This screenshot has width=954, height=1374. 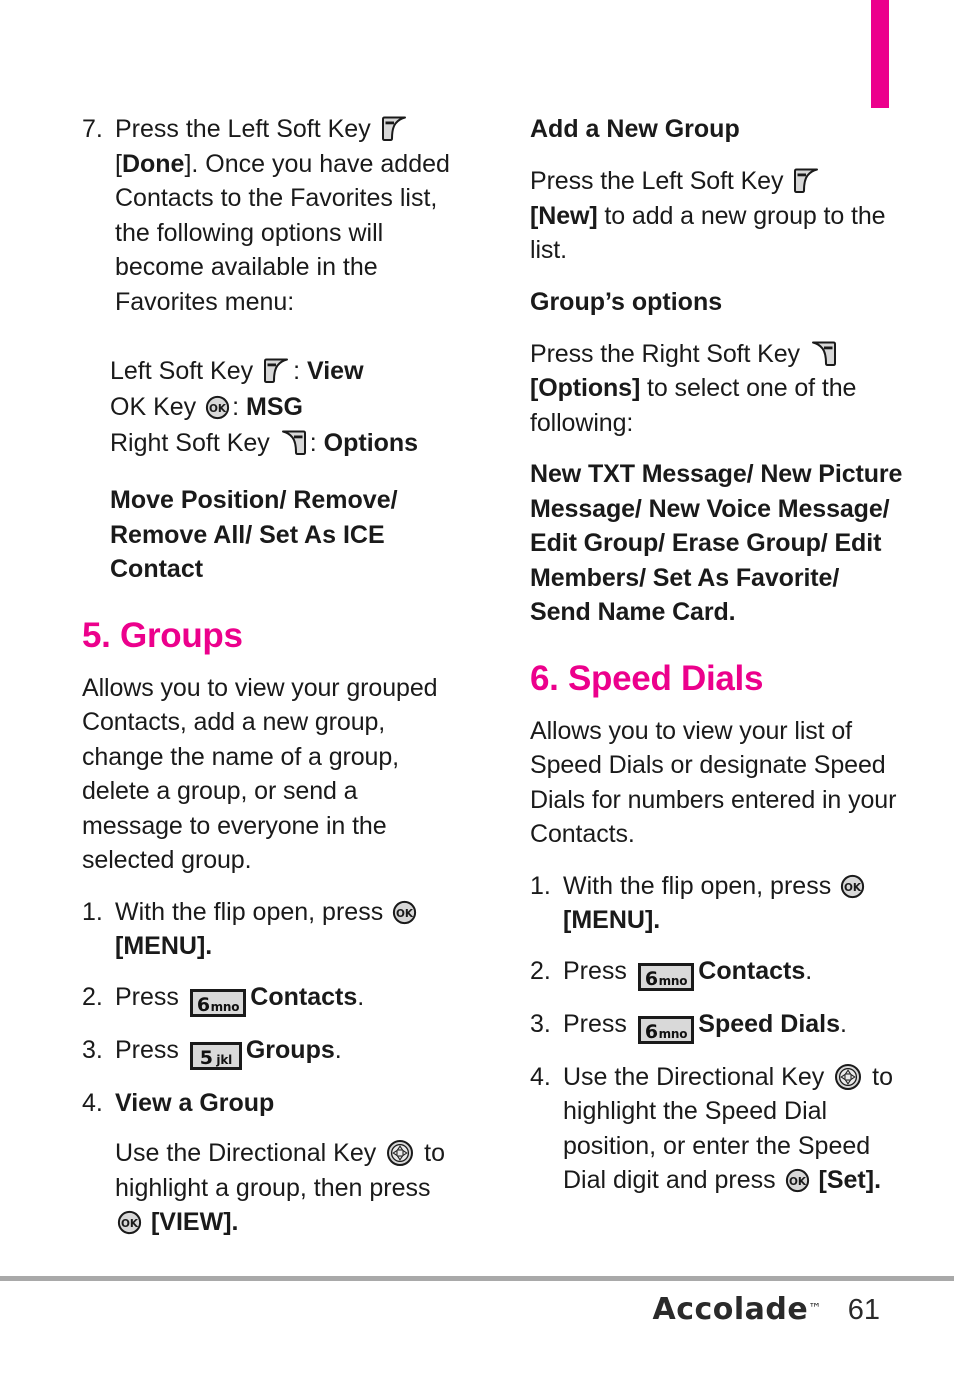 What do you see at coordinates (635, 129) in the screenshot?
I see `subheading-add-a-new-group: Add a New Group` at bounding box center [635, 129].